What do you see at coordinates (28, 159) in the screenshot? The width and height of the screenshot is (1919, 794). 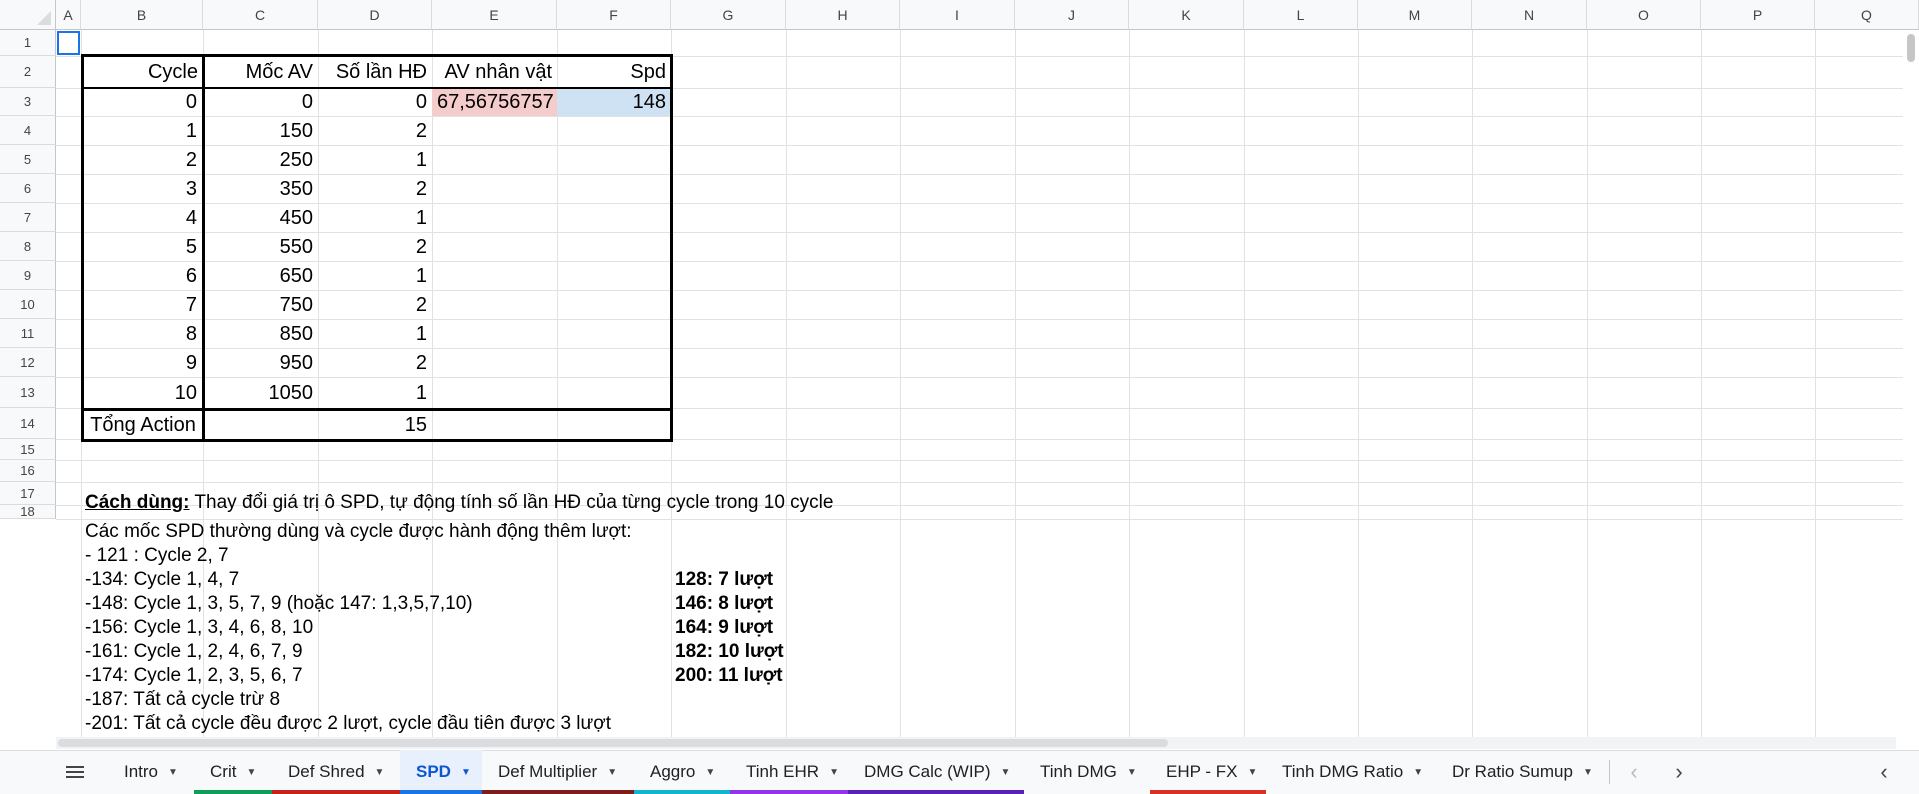 I see `row-header: 5` at bounding box center [28, 159].